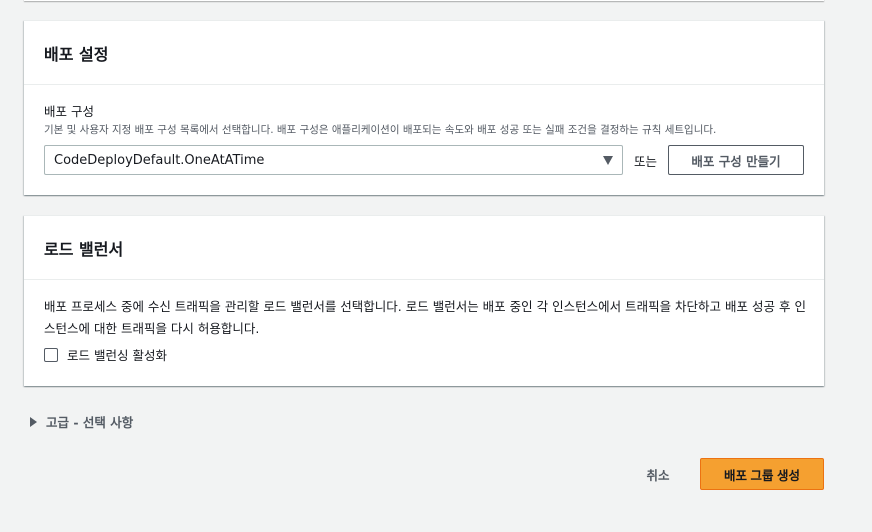  Describe the element at coordinates (159, 160) in the screenshot. I see `deploy-config-selected-value: CodeDeployDefault.OneAtATime` at that location.